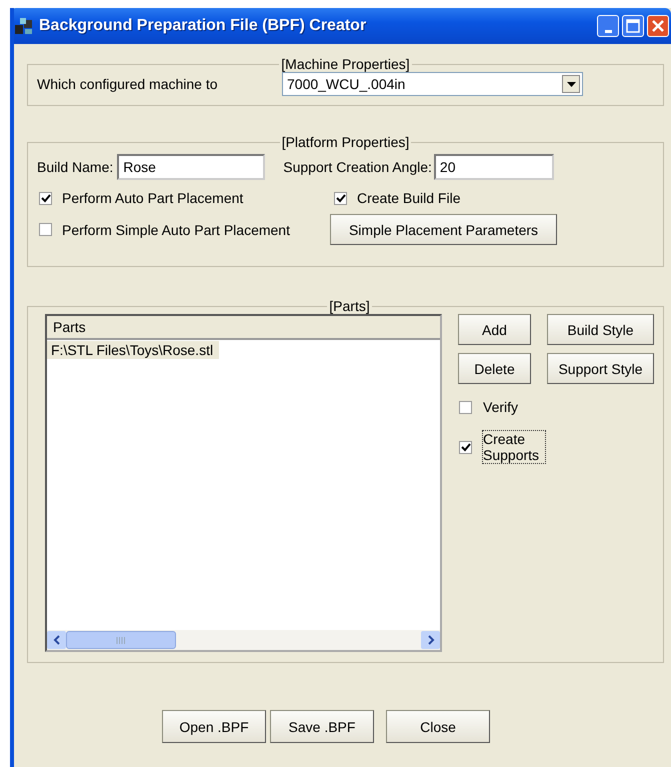  What do you see at coordinates (203, 26) in the screenshot?
I see `window-title: Background Preparation File (BPF) Creator` at bounding box center [203, 26].